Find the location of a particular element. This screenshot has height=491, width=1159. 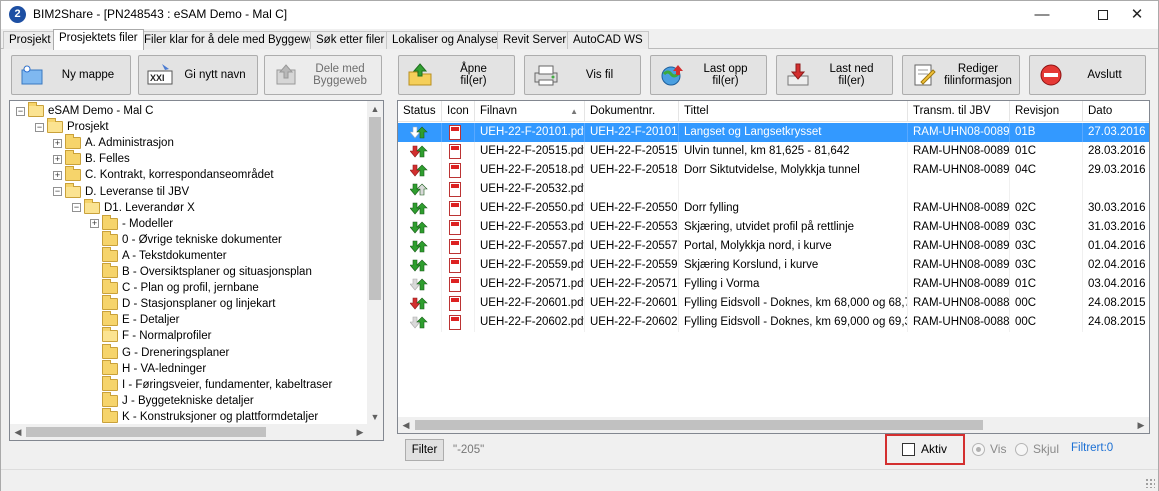

tree-vertical-scroll-thumb is located at coordinates (375, 208).